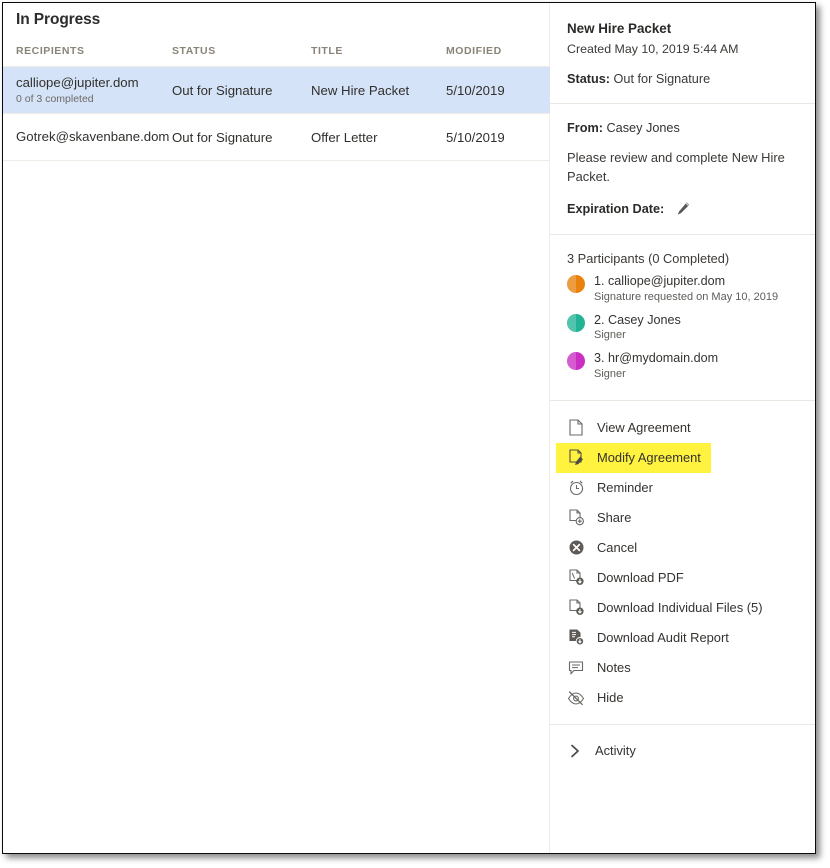 The width and height of the screenshot is (830, 868). What do you see at coordinates (498, 56) in the screenshot?
I see `column-header-modified: MODIFIED` at bounding box center [498, 56].